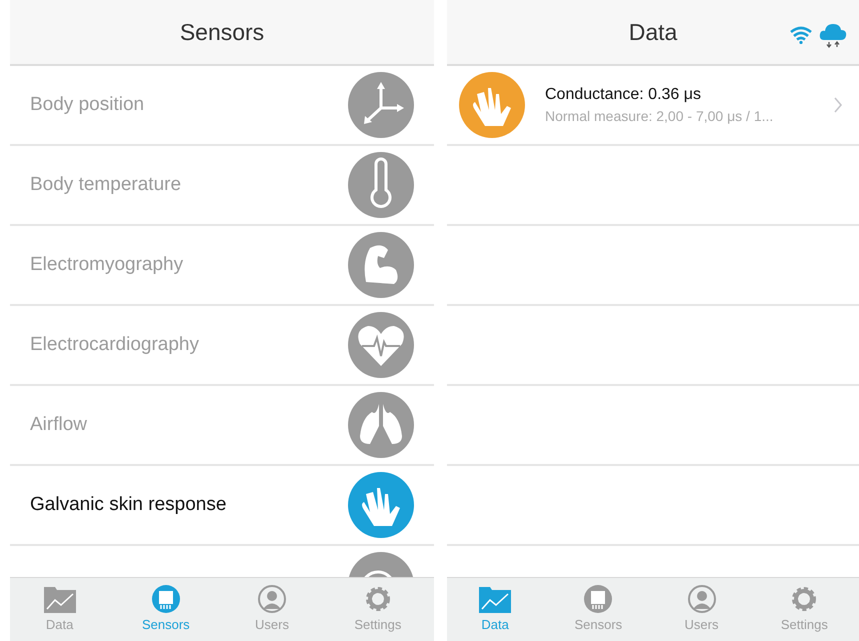 This screenshot has height=641, width=859. What do you see at coordinates (107, 265) in the screenshot?
I see `sensor-label: Electromyography` at bounding box center [107, 265].